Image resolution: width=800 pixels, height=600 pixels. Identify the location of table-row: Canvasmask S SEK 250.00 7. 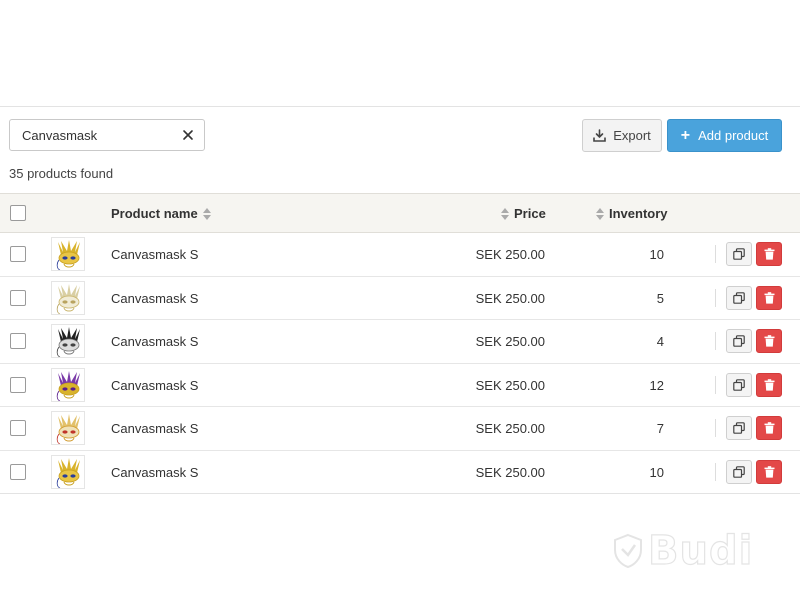
(400, 429).